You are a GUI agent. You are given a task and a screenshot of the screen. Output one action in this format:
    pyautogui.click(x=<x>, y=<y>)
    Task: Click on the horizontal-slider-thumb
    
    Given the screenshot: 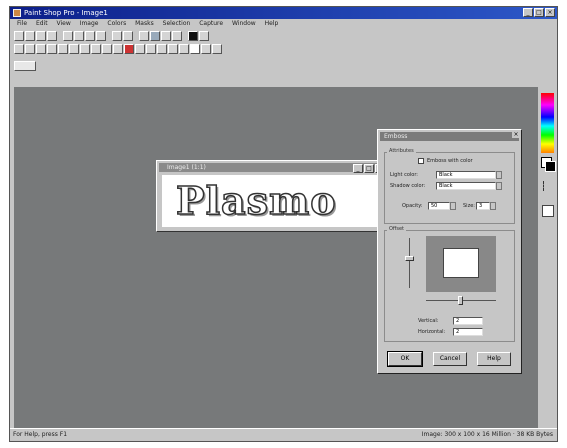 What is the action you would take?
    pyautogui.click(x=460, y=300)
    